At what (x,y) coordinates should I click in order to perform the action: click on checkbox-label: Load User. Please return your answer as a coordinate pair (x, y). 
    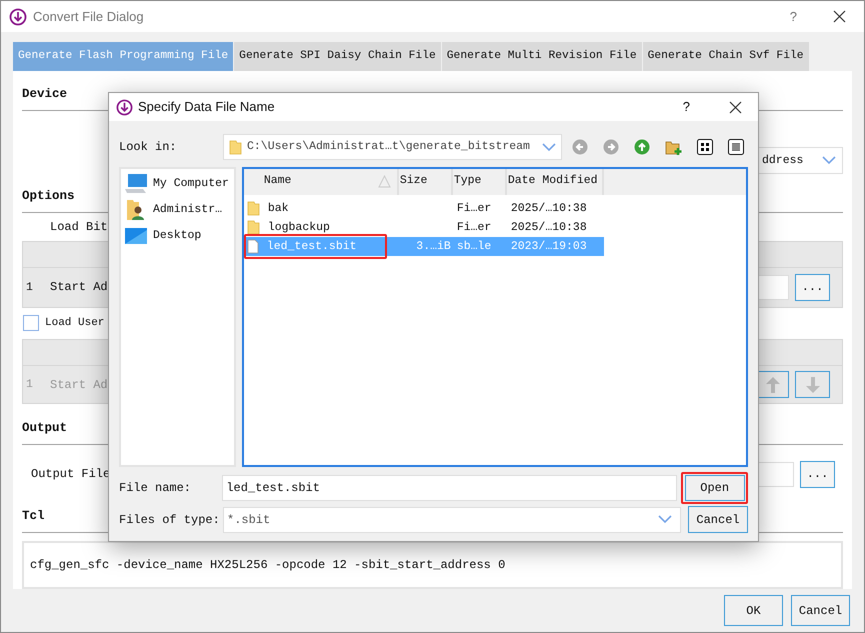
    Looking at the image, I should click on (74, 324).